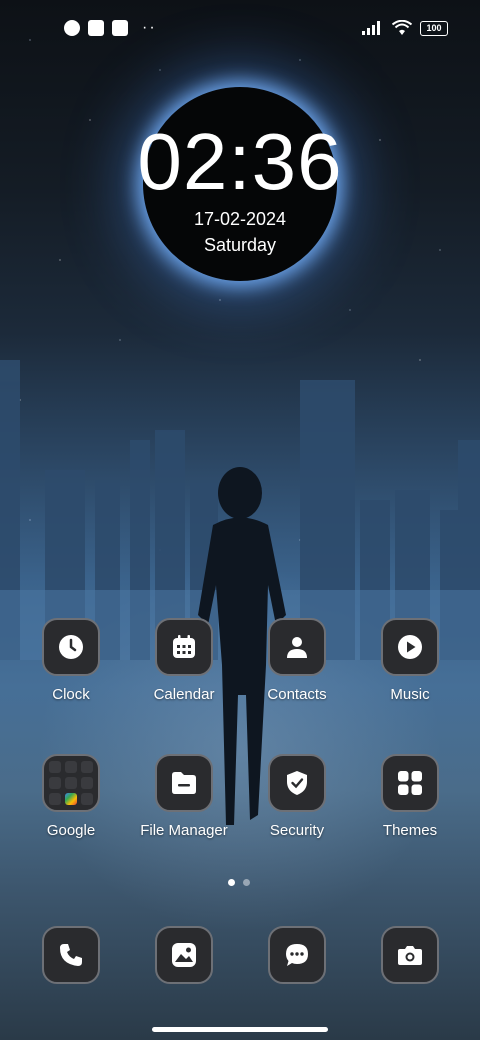 The image size is (480, 1040). I want to click on gallery-tile, so click(184, 955).